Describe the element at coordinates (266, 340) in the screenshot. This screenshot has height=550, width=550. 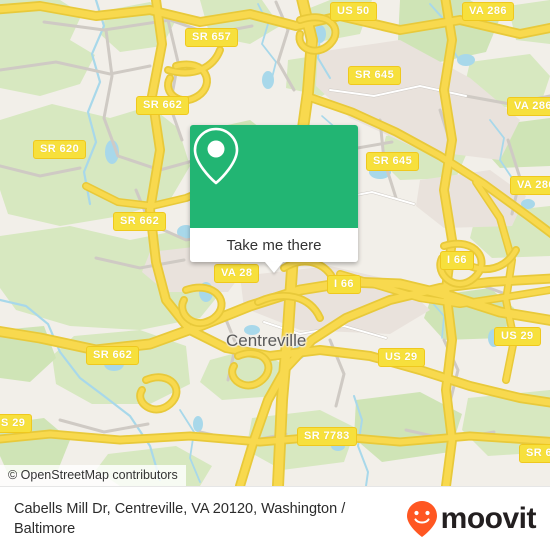
I see `place-label-centreville: Centreville` at that location.